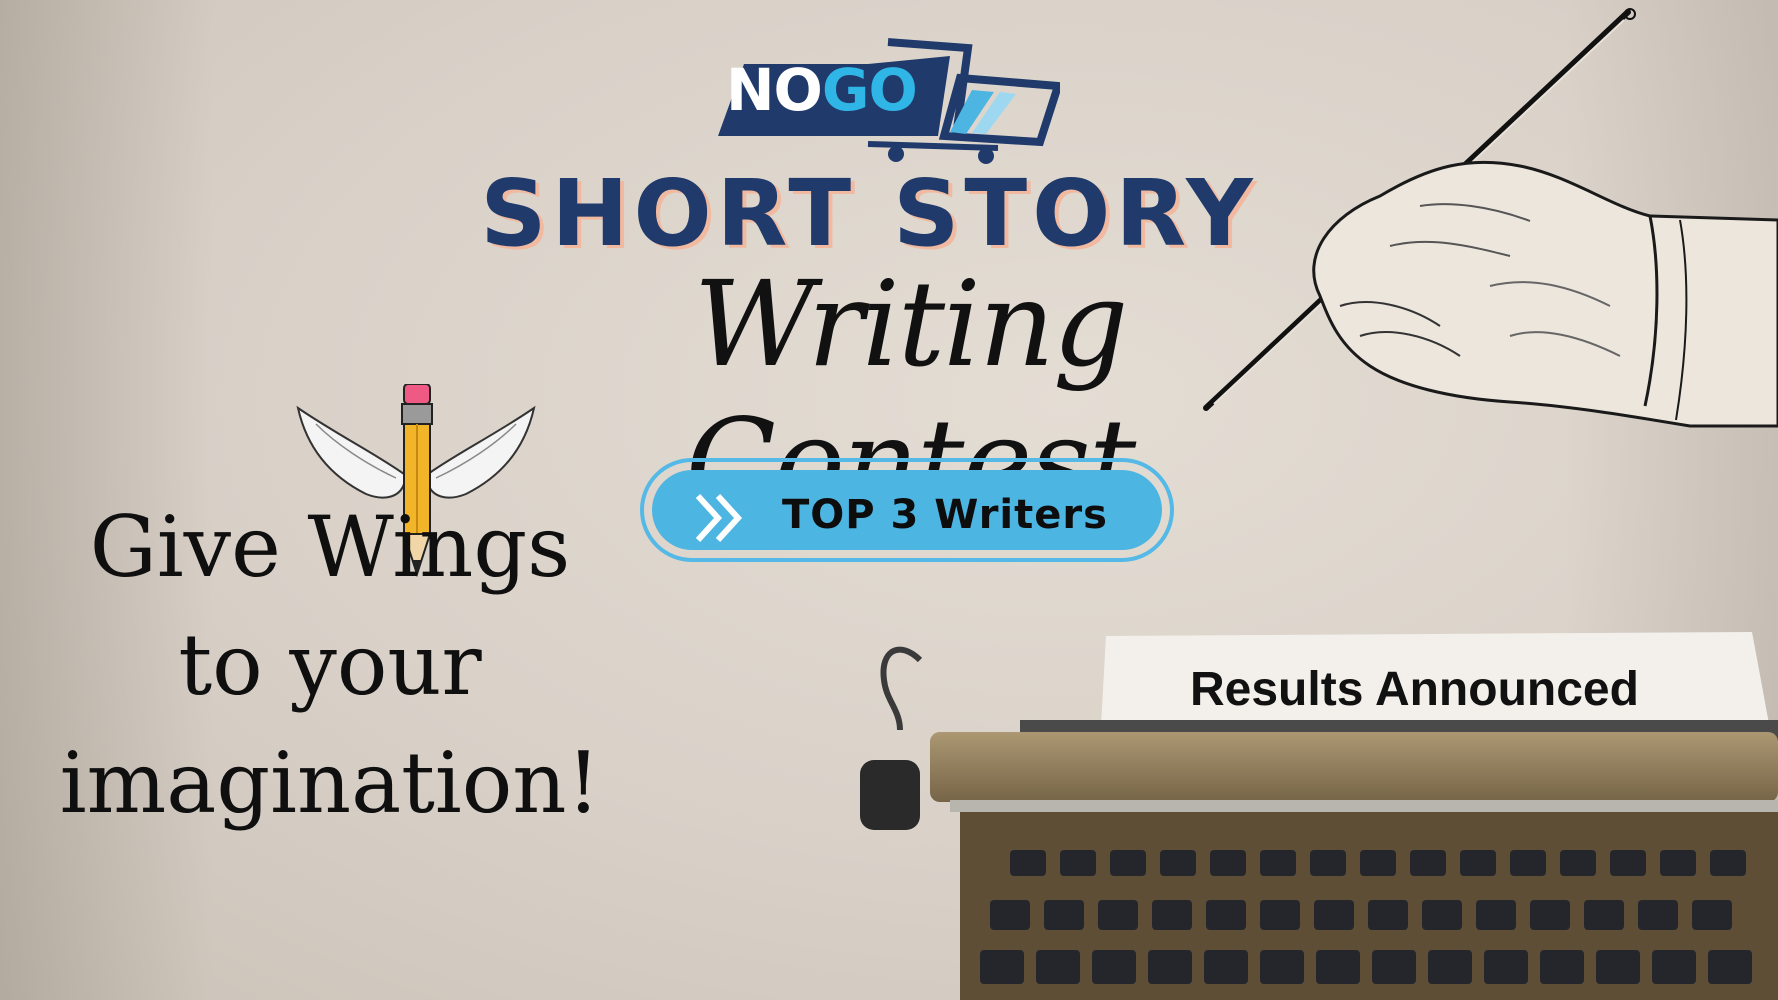  What do you see at coordinates (1414, 689) in the screenshot?
I see `paper-results-text: Results Announced` at bounding box center [1414, 689].